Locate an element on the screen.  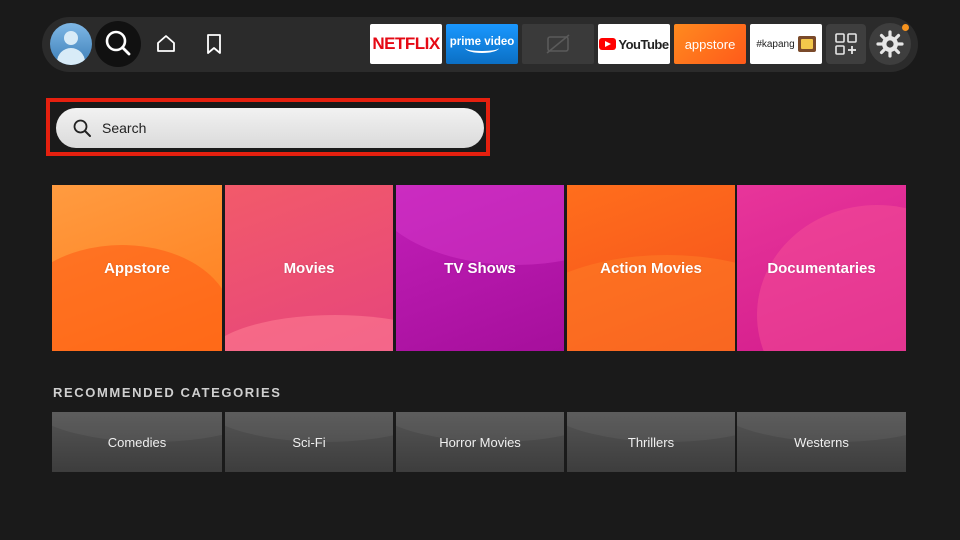
tile-action-movies: Action Movies is located at coordinates (651, 268).